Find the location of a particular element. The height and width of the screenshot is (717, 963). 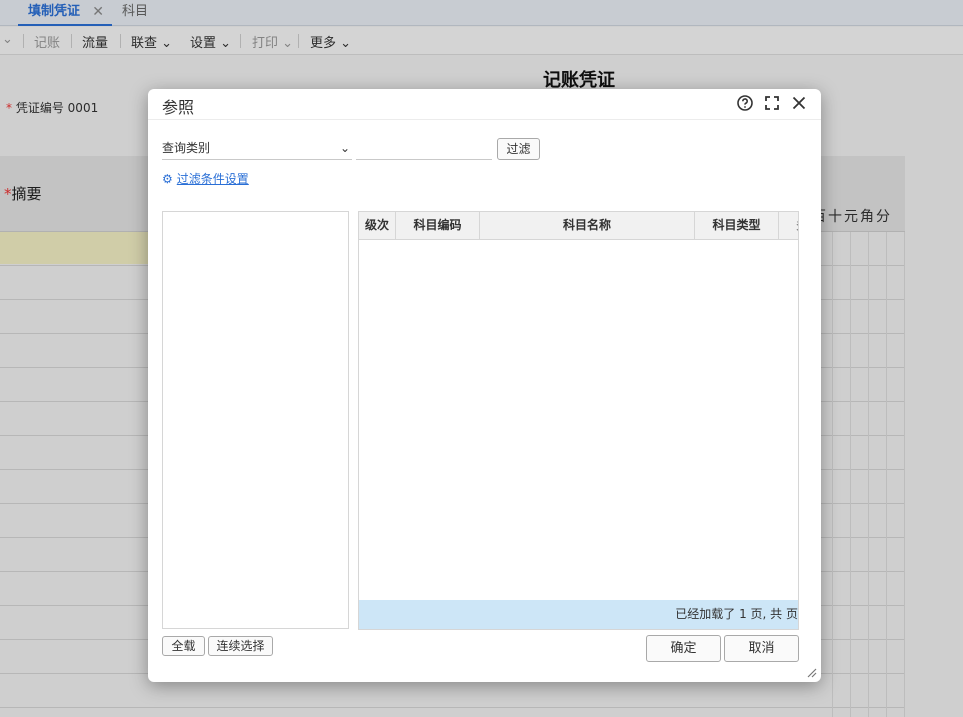

select-all-button: 全载 is located at coordinates (183, 646).